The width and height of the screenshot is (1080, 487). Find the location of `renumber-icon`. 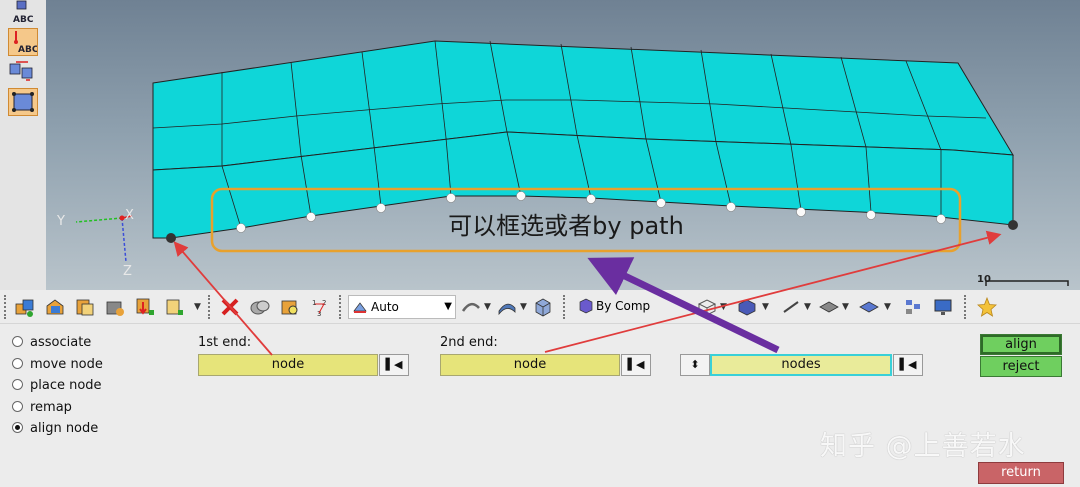

renumber-icon is located at coordinates (22, 71).